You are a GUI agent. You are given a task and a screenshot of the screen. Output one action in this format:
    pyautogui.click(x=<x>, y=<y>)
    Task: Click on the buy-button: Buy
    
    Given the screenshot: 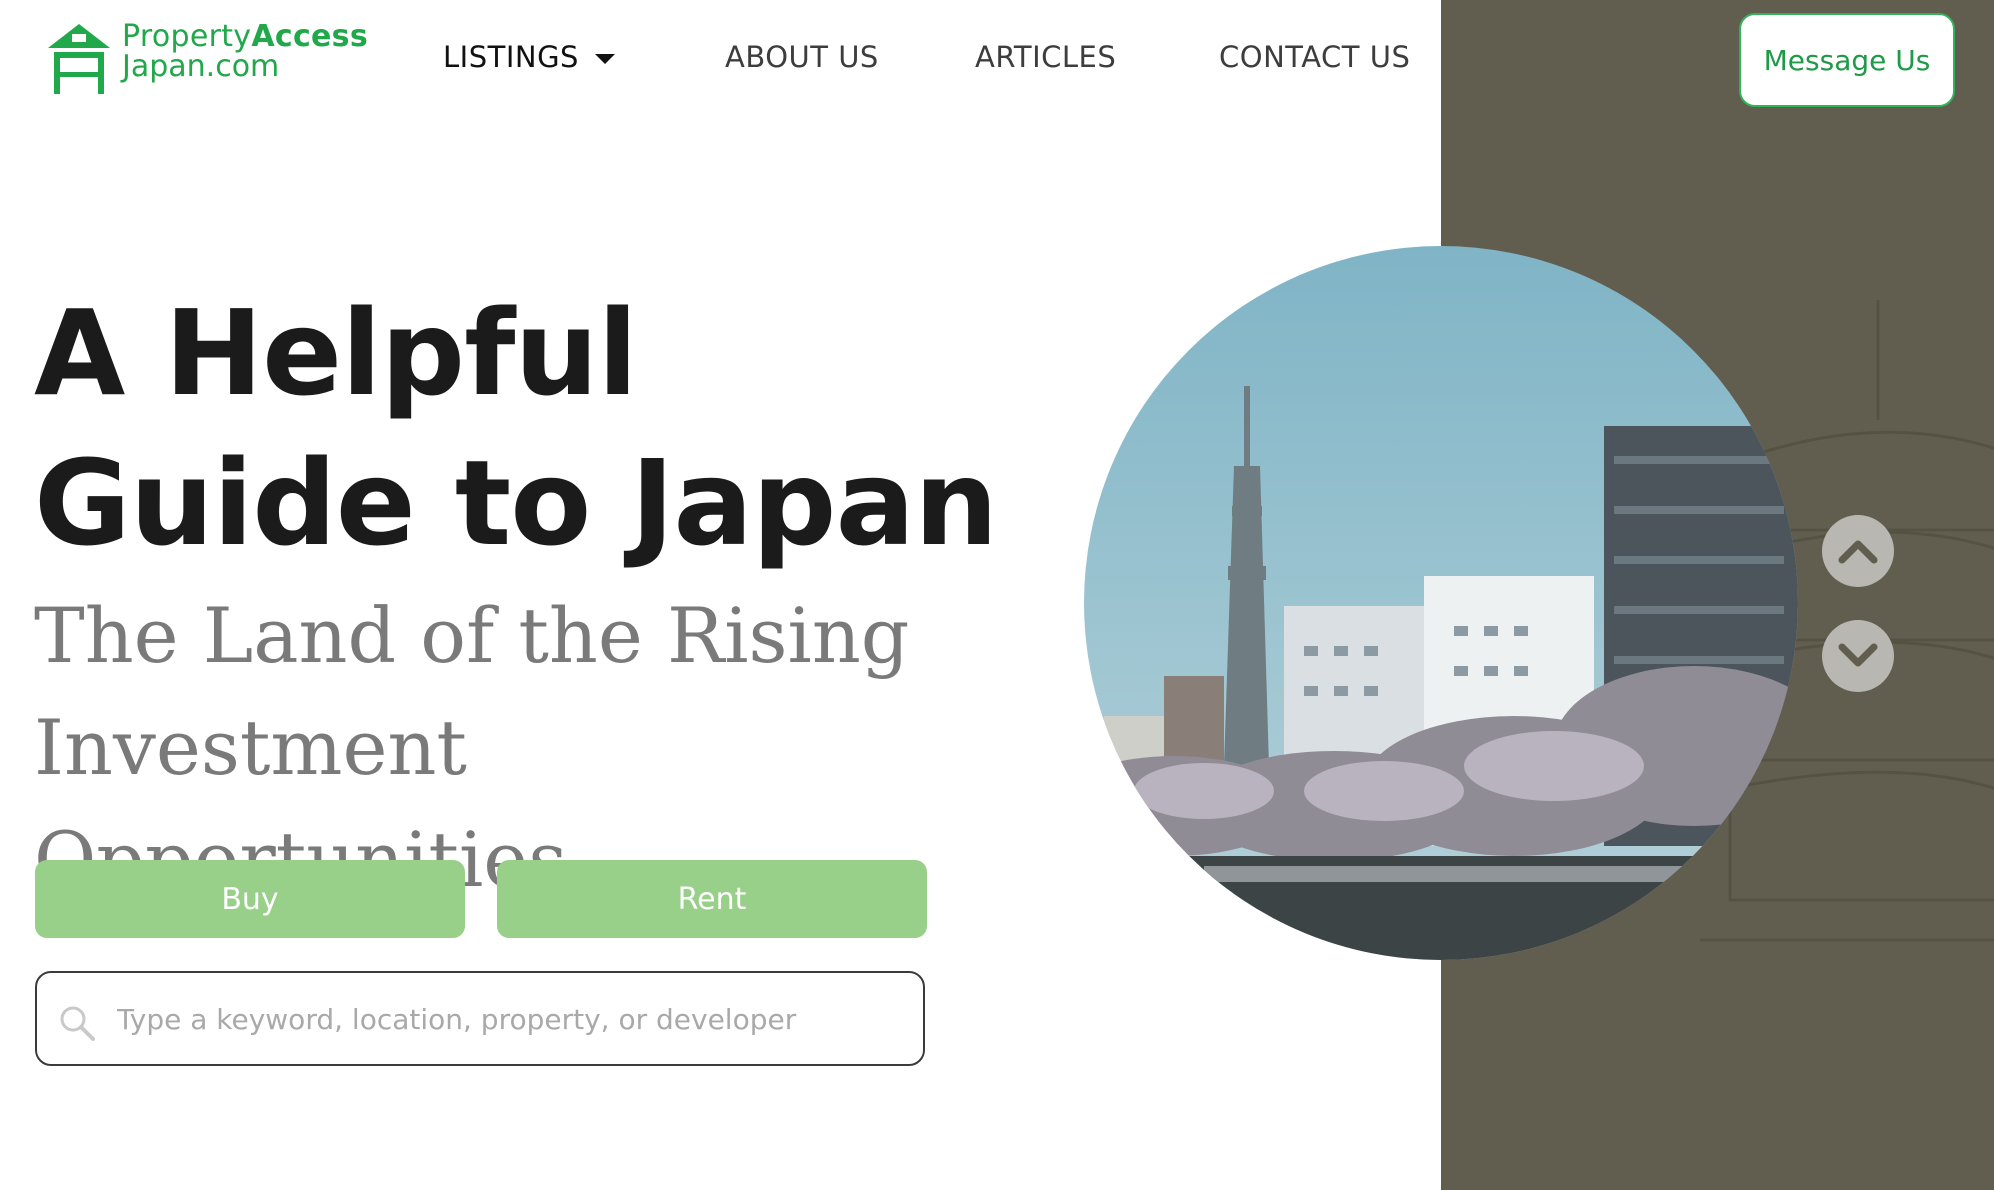 What is the action you would take?
    pyautogui.click(x=250, y=899)
    